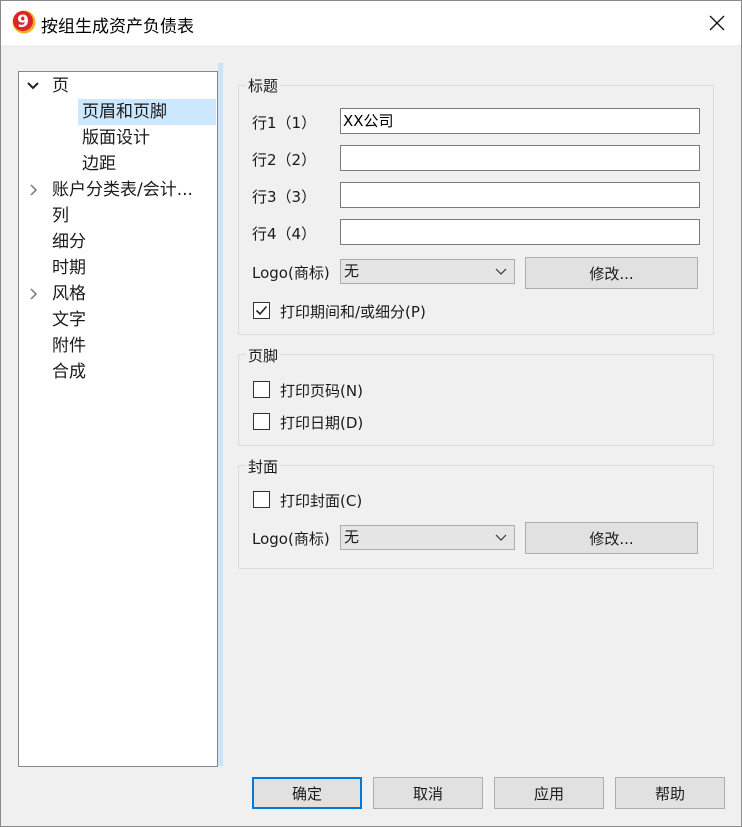  I want to click on cover-logo-label: Logo(商标), so click(291, 539).